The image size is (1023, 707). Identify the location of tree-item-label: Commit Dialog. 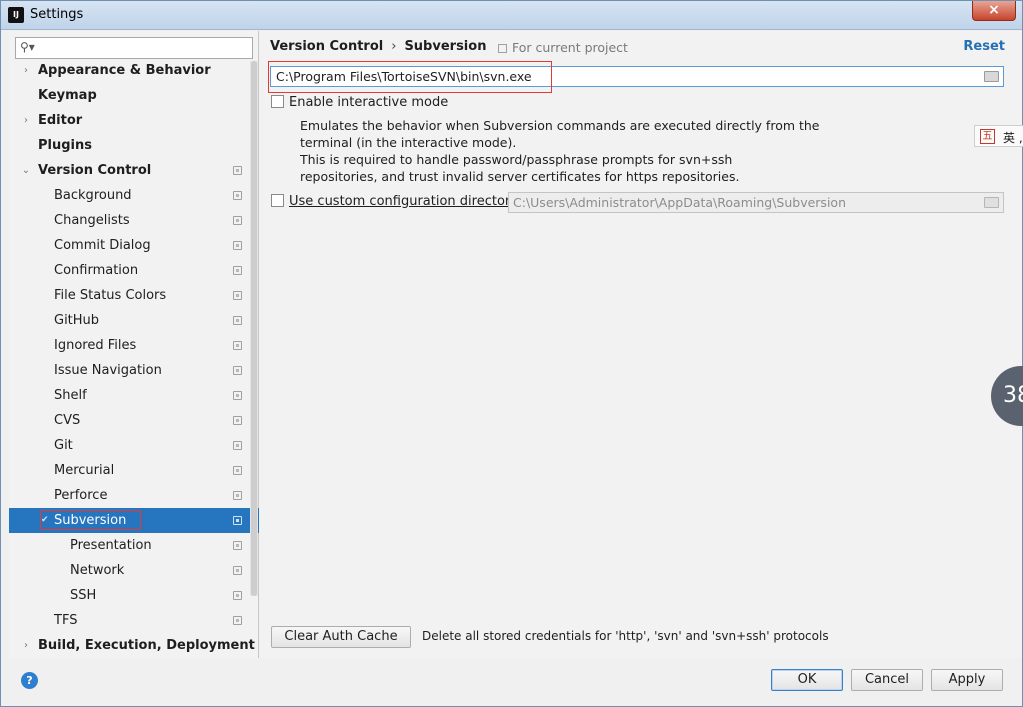
(102, 245).